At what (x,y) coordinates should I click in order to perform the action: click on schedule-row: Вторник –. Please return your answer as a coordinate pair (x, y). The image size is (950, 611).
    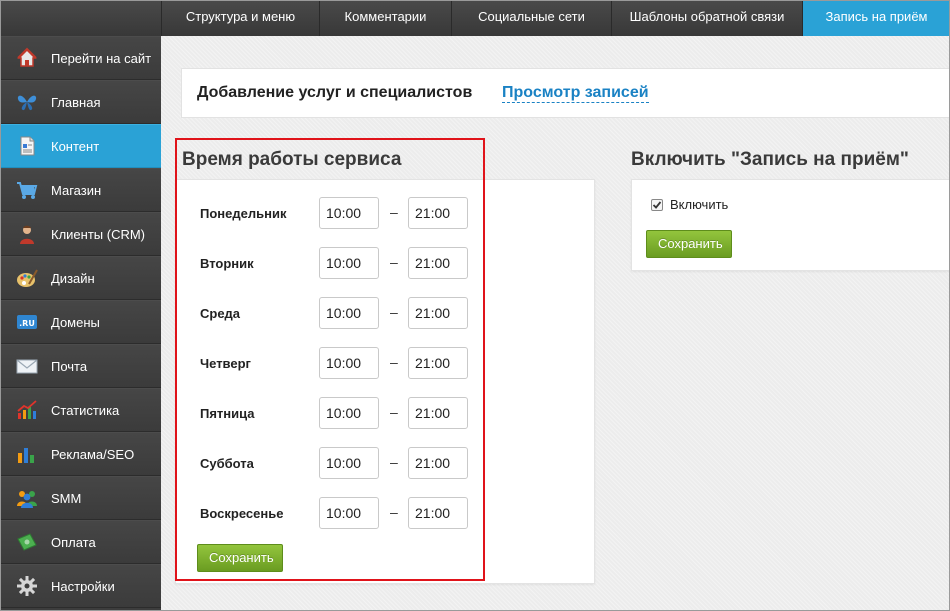
    Looking at the image, I should click on (337, 263).